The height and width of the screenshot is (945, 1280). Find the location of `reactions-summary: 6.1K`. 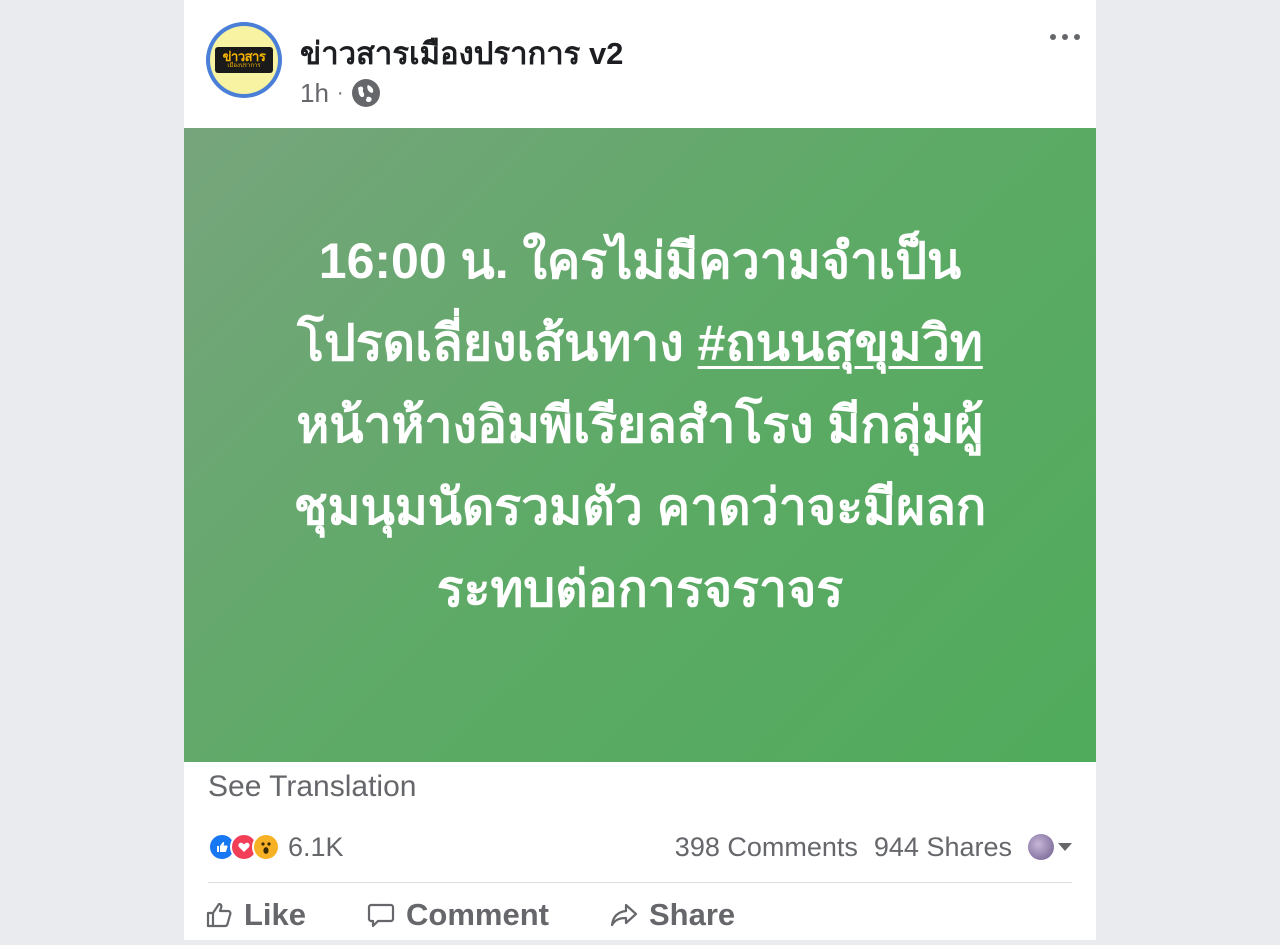

reactions-summary: 6.1K is located at coordinates (276, 847).